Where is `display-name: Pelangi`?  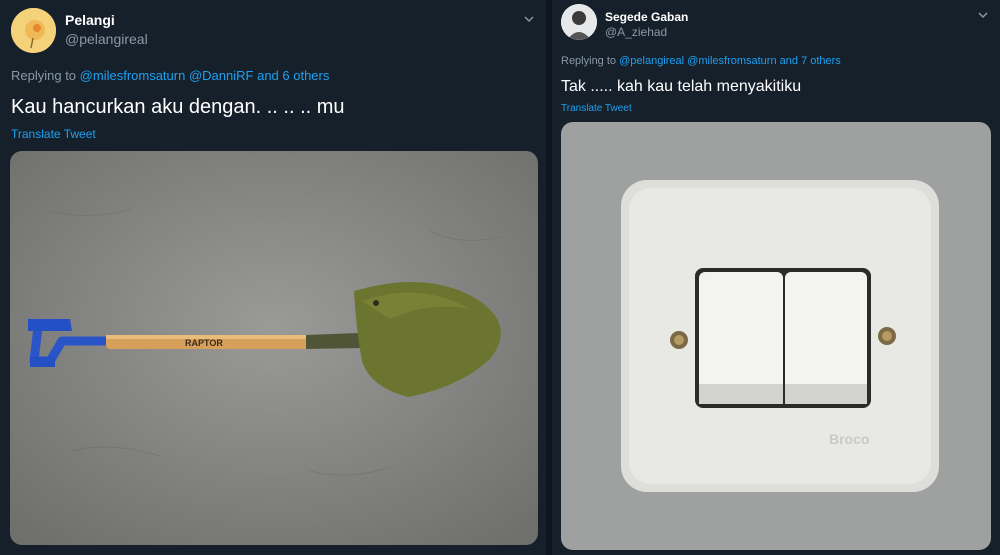 display-name: Pelangi is located at coordinates (90, 20).